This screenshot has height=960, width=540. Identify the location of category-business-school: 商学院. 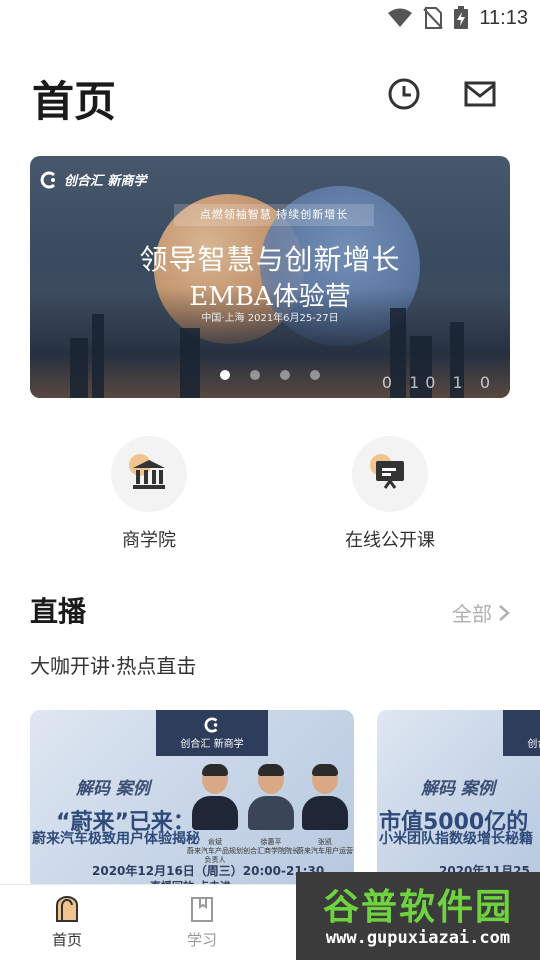
(149, 494).